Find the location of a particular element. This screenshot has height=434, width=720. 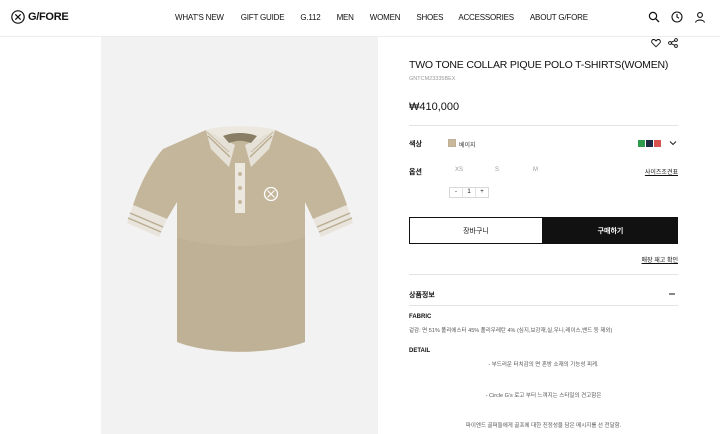

detail-line: 파이엔드 골퍼들에게 골프에 대한 진정성을 담은 메시지를 선 전달함. is located at coordinates (543, 426).